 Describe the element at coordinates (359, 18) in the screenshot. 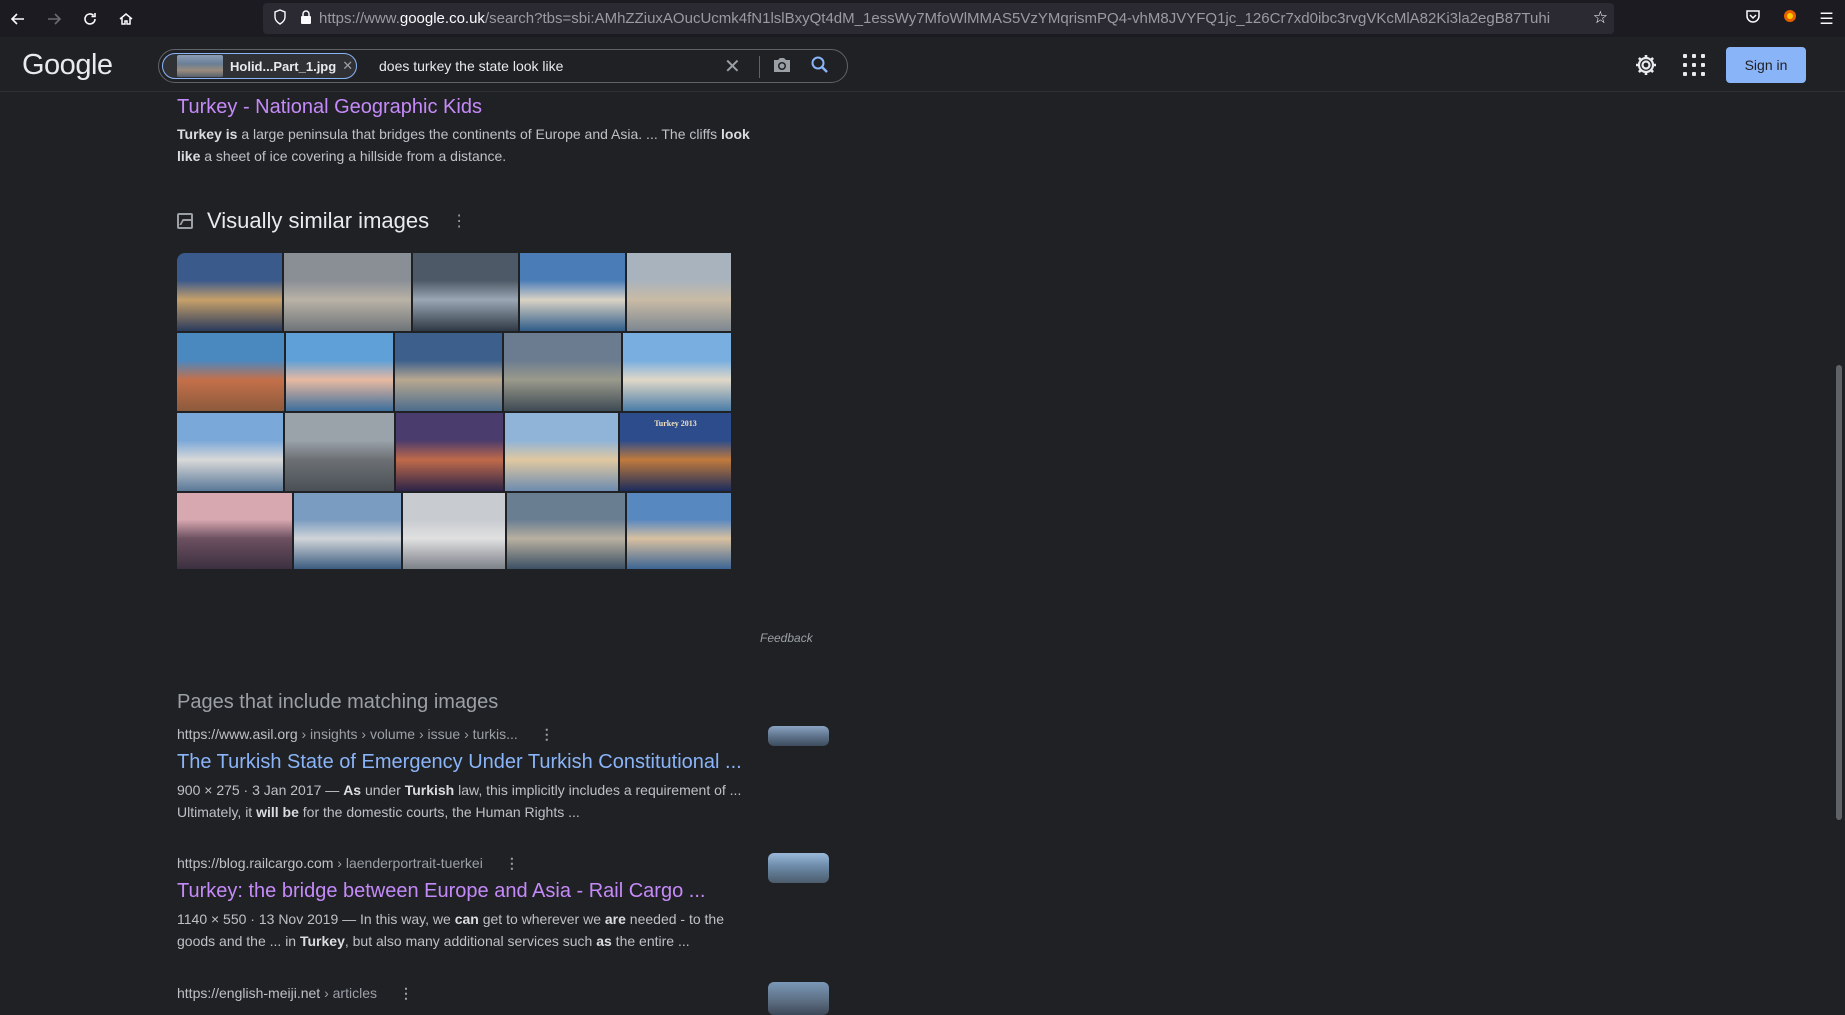

I see `url-prefix: https://www.` at that location.